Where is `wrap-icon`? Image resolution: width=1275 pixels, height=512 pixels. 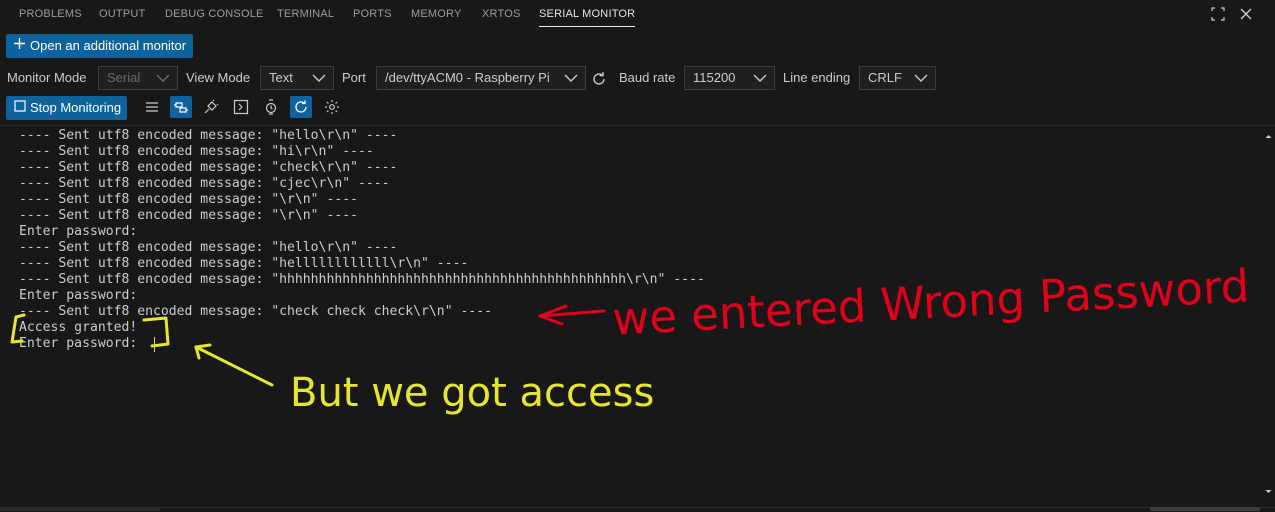 wrap-icon is located at coordinates (152, 107).